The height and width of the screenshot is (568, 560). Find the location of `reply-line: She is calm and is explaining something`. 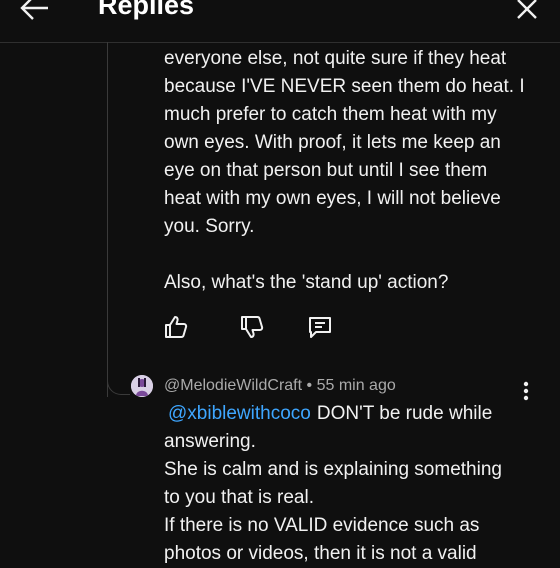

reply-line: She is calm and is explaining something is located at coordinates (333, 469).